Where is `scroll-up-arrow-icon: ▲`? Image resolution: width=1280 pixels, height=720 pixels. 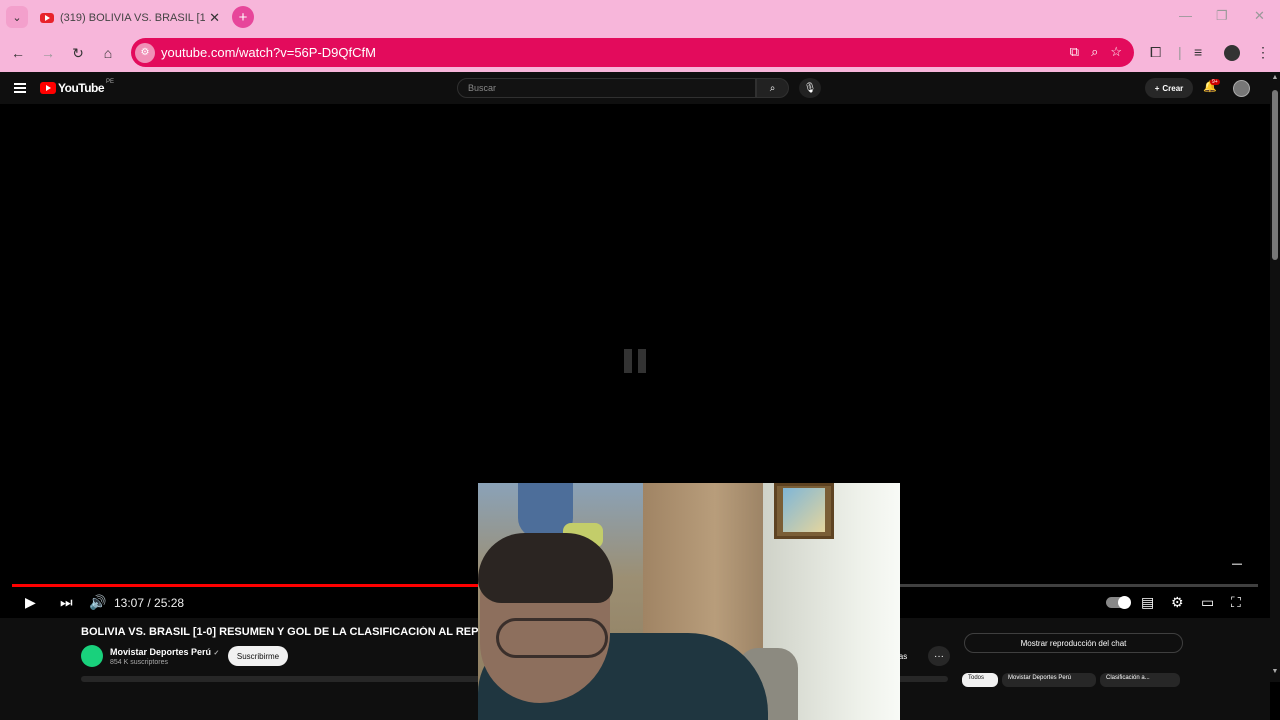 scroll-up-arrow-icon: ▲ is located at coordinates (1275, 77).